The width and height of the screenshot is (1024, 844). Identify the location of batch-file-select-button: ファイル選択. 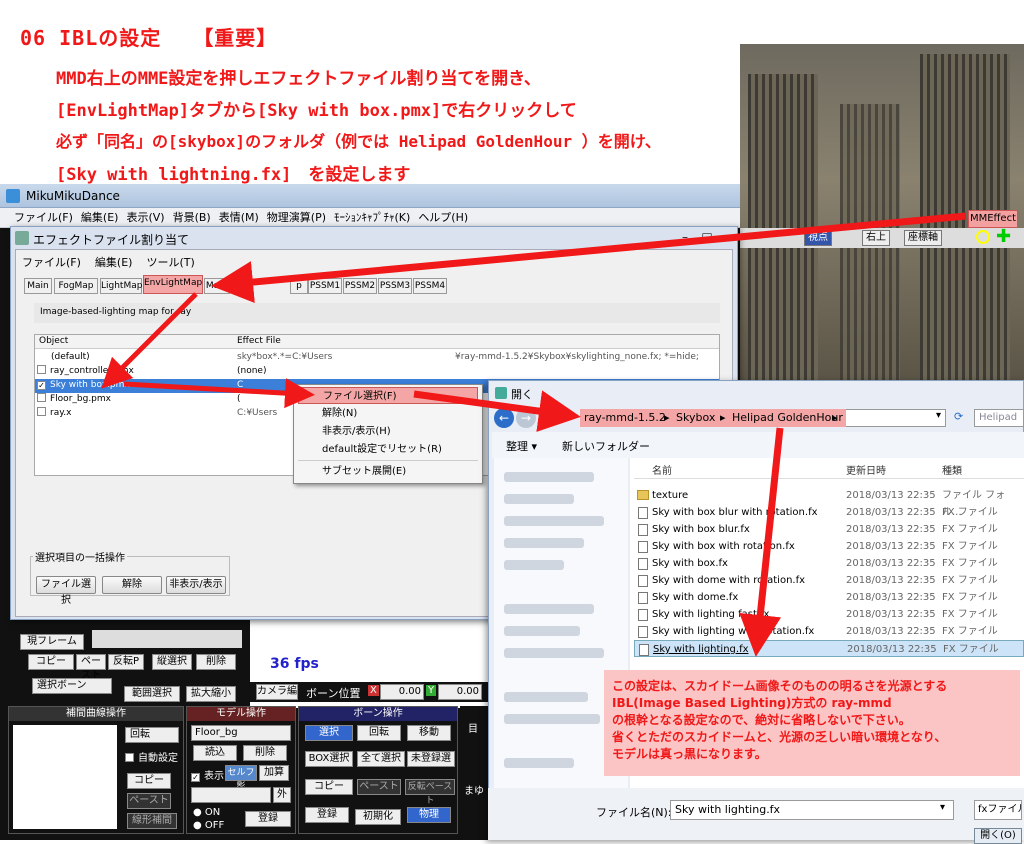
(66, 591).